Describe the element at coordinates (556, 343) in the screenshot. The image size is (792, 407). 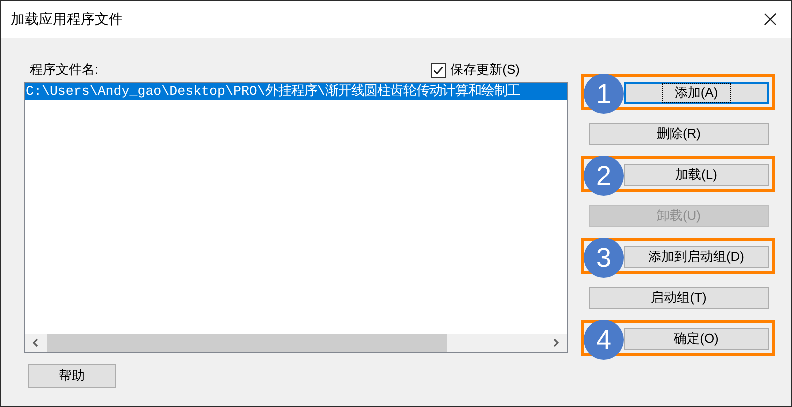
I see `scroll-right-icon` at that location.